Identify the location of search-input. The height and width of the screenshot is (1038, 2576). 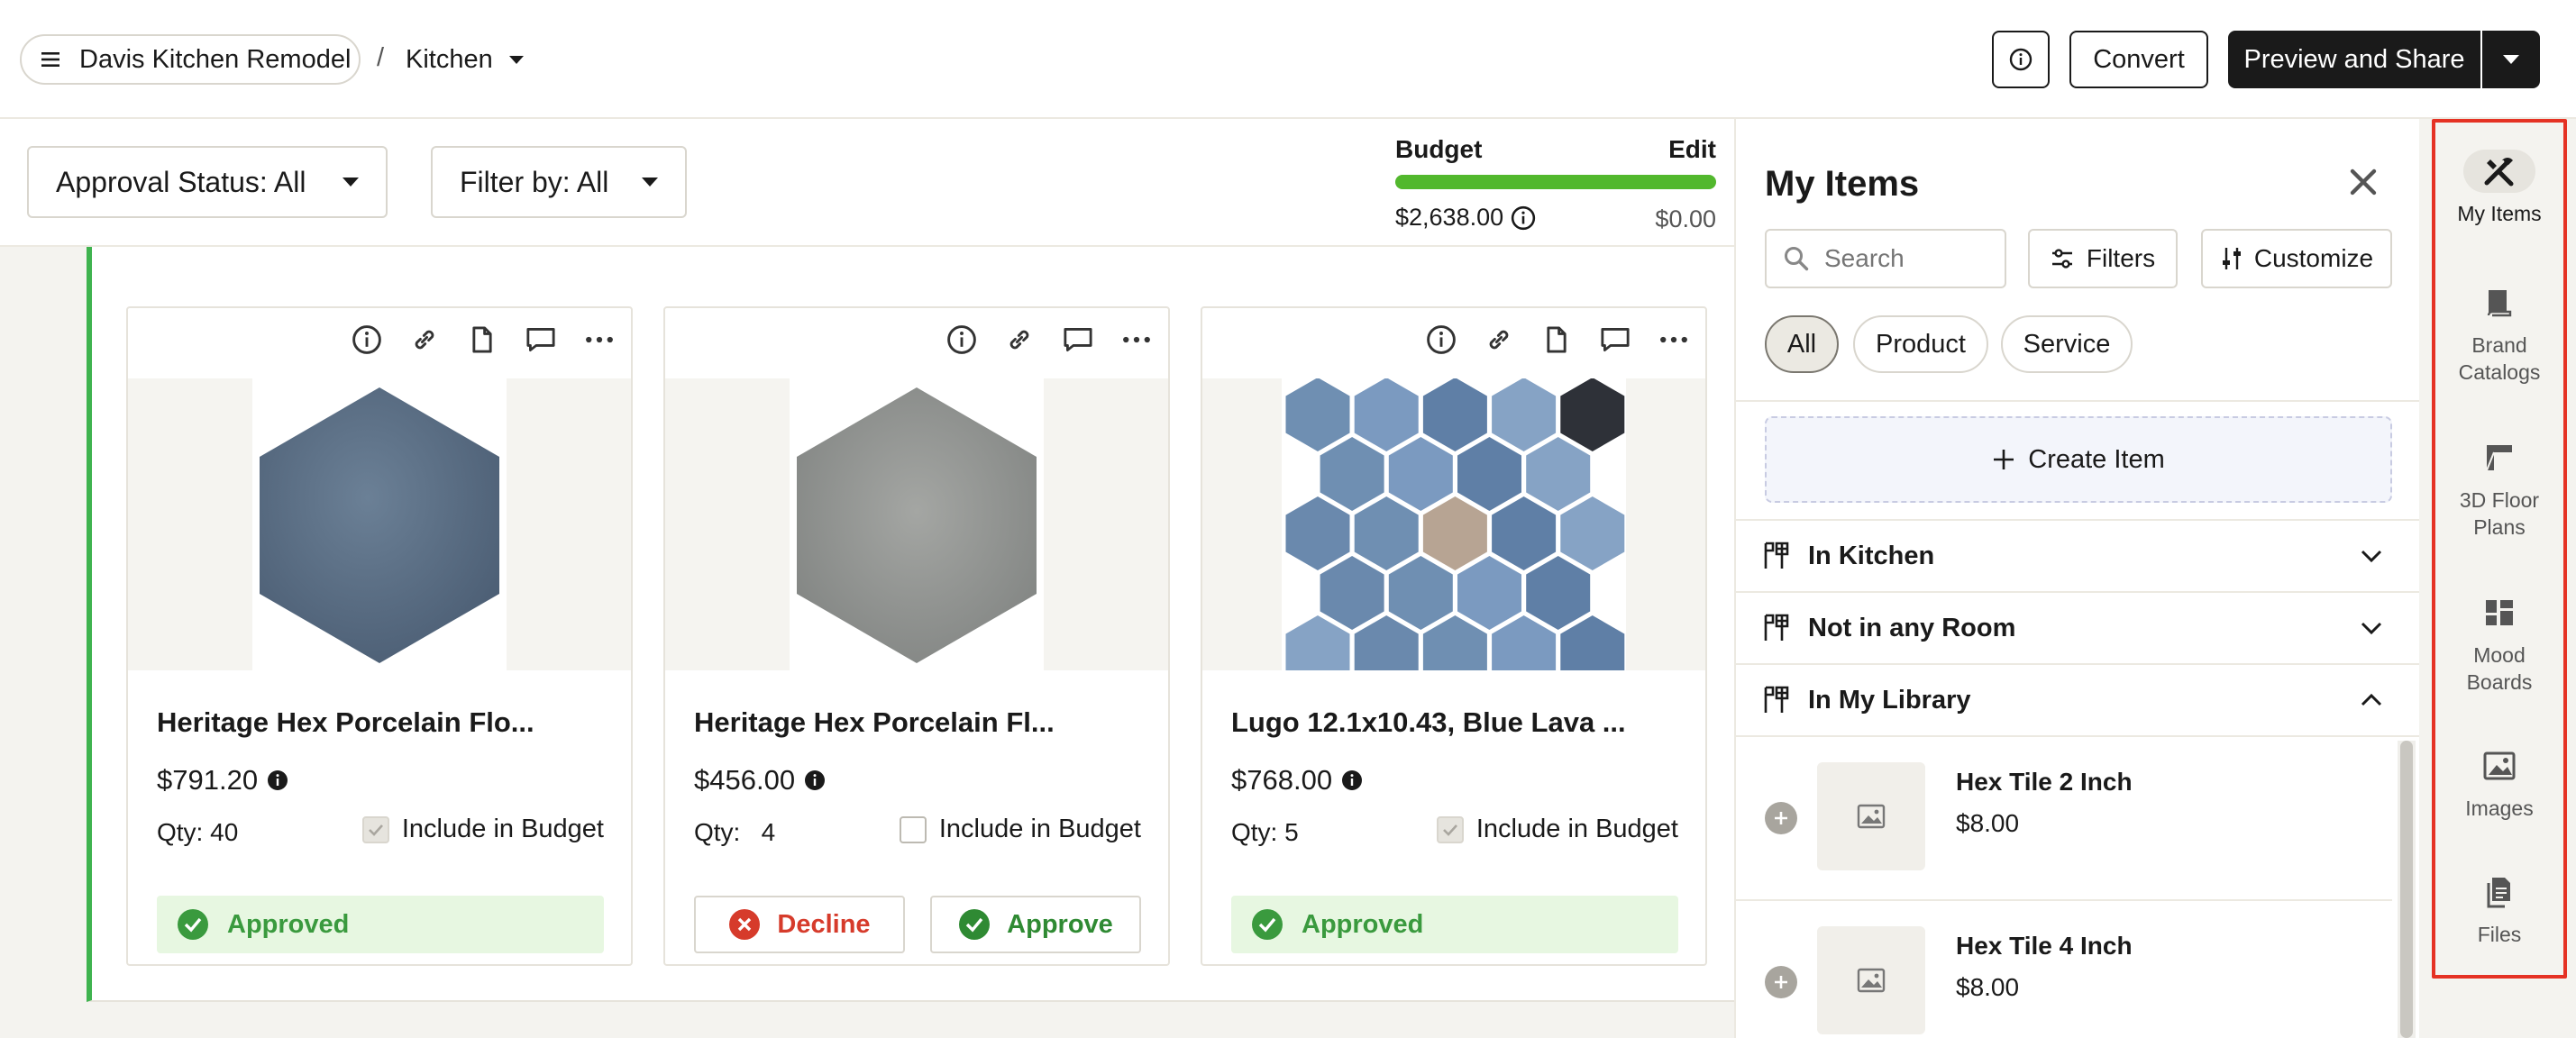
(1905, 258).